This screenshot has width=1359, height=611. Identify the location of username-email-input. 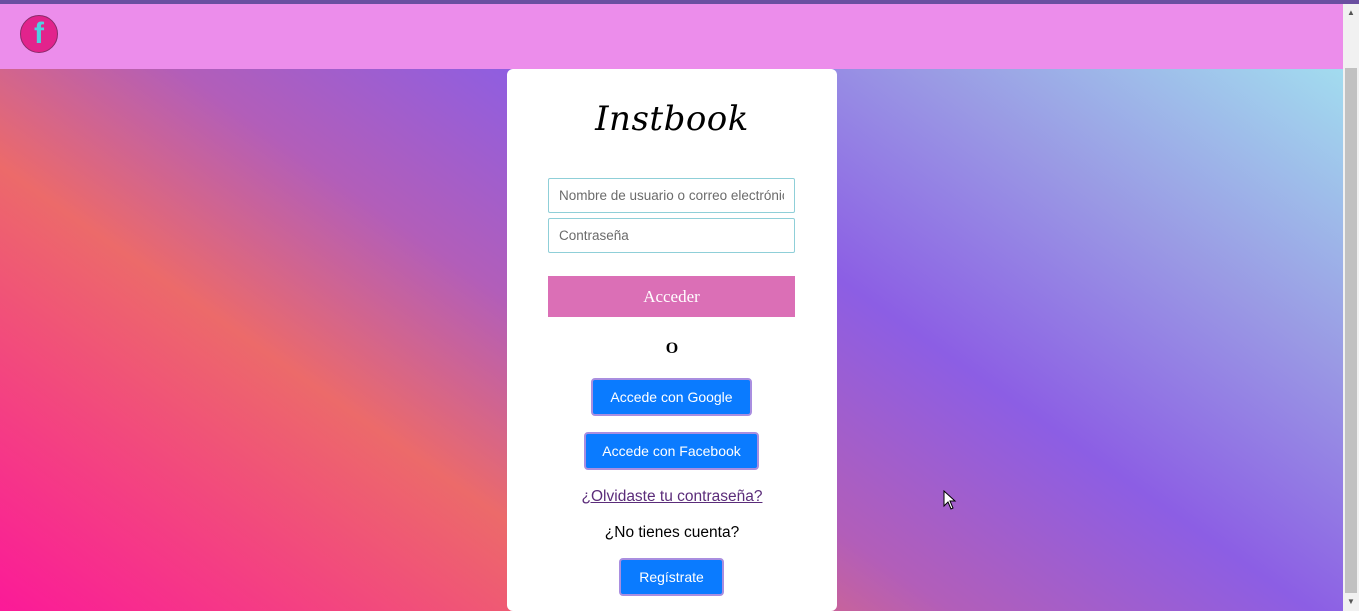
(671, 195).